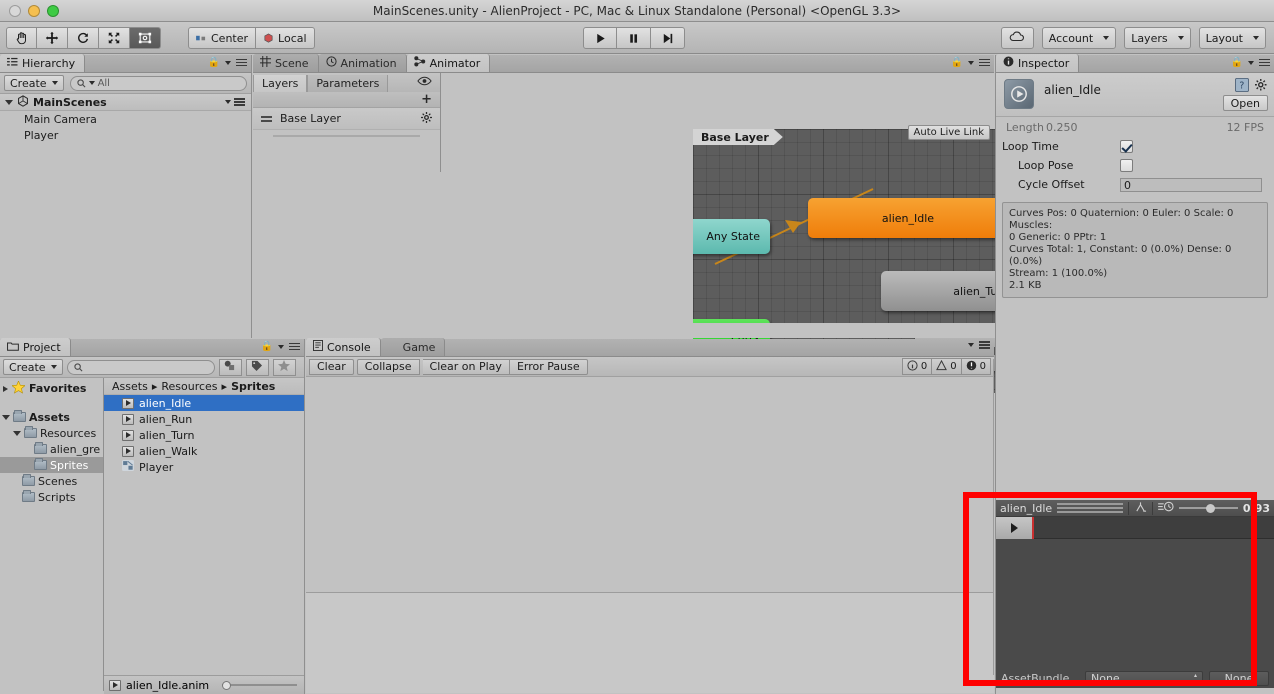 This screenshot has height=694, width=1274. I want to click on subtab-parameters: Parameters, so click(348, 83).